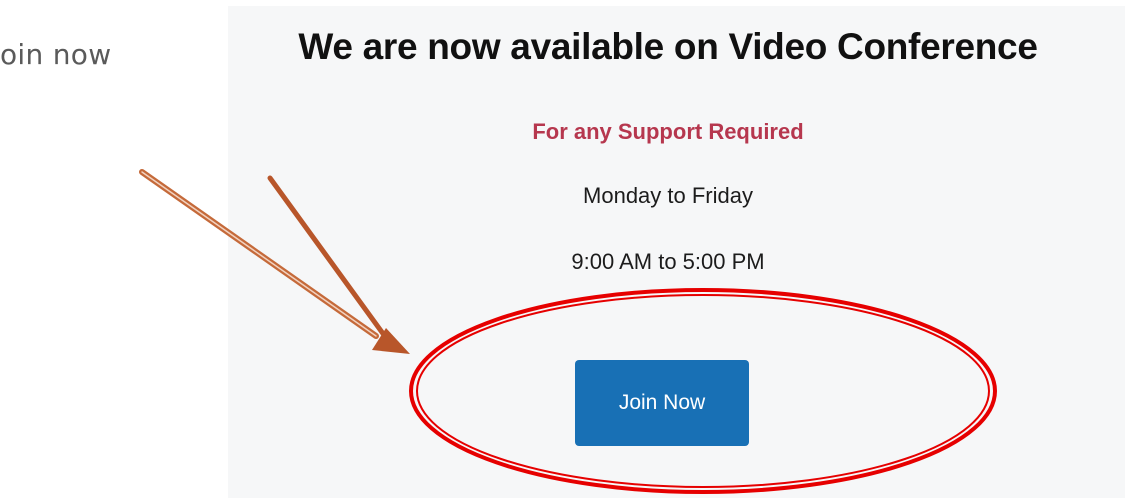  I want to click on side-caption: oin now, so click(56, 54).